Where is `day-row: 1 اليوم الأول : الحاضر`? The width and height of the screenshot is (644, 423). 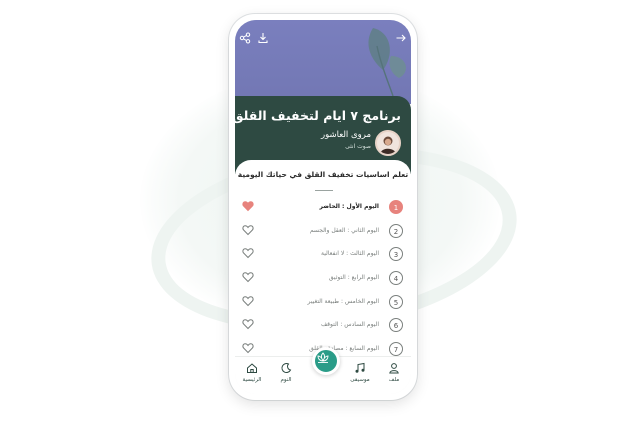
day-row: 1 اليوم الأول : الحاضر is located at coordinates (323, 209).